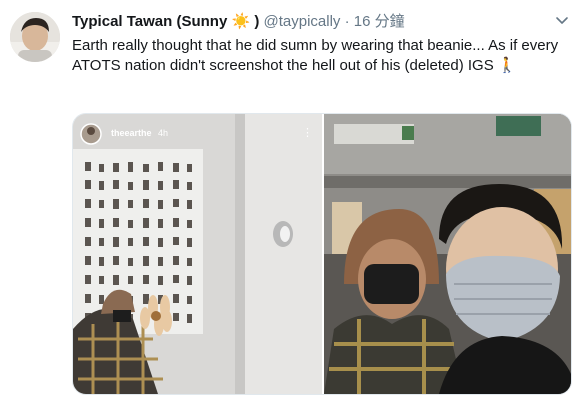 Image resolution: width=582 pixels, height=407 pixels. I want to click on story-menu-icon: ⋮, so click(307, 132).